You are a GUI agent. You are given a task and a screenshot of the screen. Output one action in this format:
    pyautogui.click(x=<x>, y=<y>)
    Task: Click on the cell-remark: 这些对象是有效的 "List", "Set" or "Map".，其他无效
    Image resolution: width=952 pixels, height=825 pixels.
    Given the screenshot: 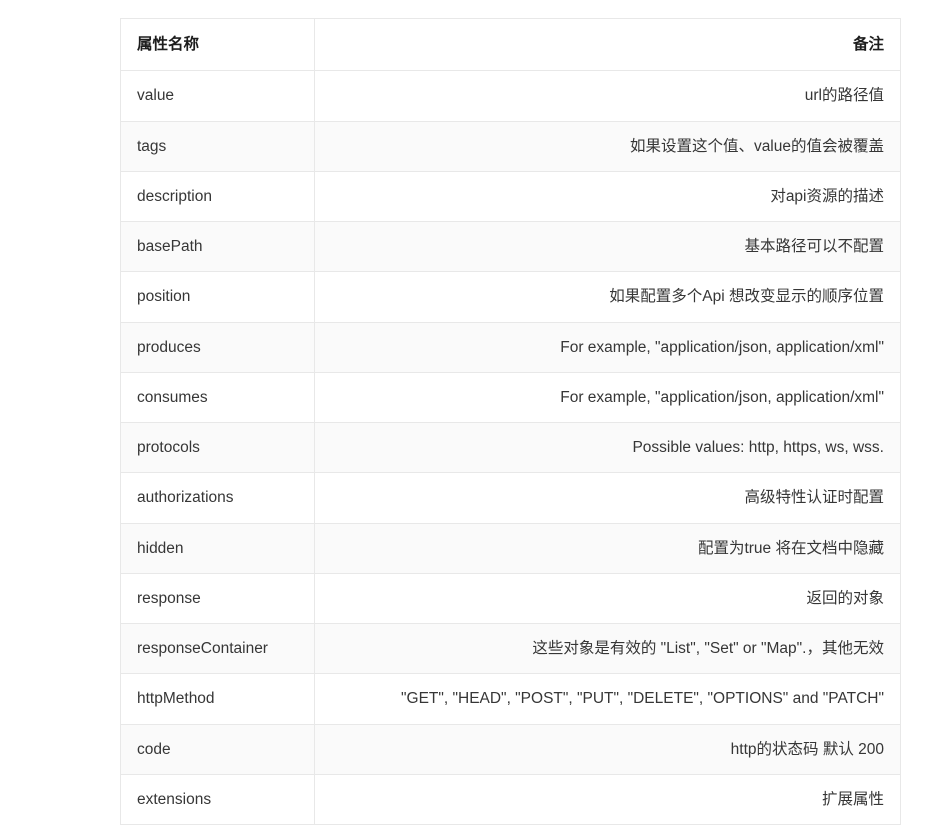 What is the action you would take?
    pyautogui.click(x=607, y=648)
    